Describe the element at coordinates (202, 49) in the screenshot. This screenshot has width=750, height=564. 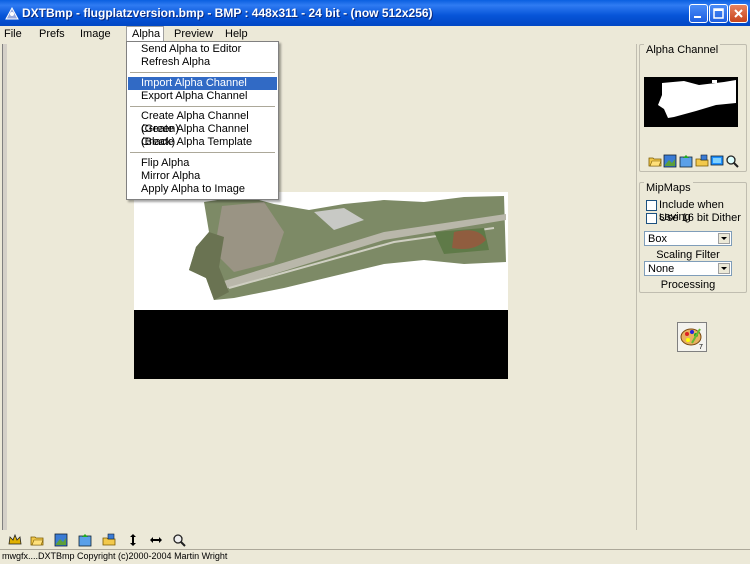
I see `menu-send-alpha-to-editor: Send Alpha to Editor` at that location.